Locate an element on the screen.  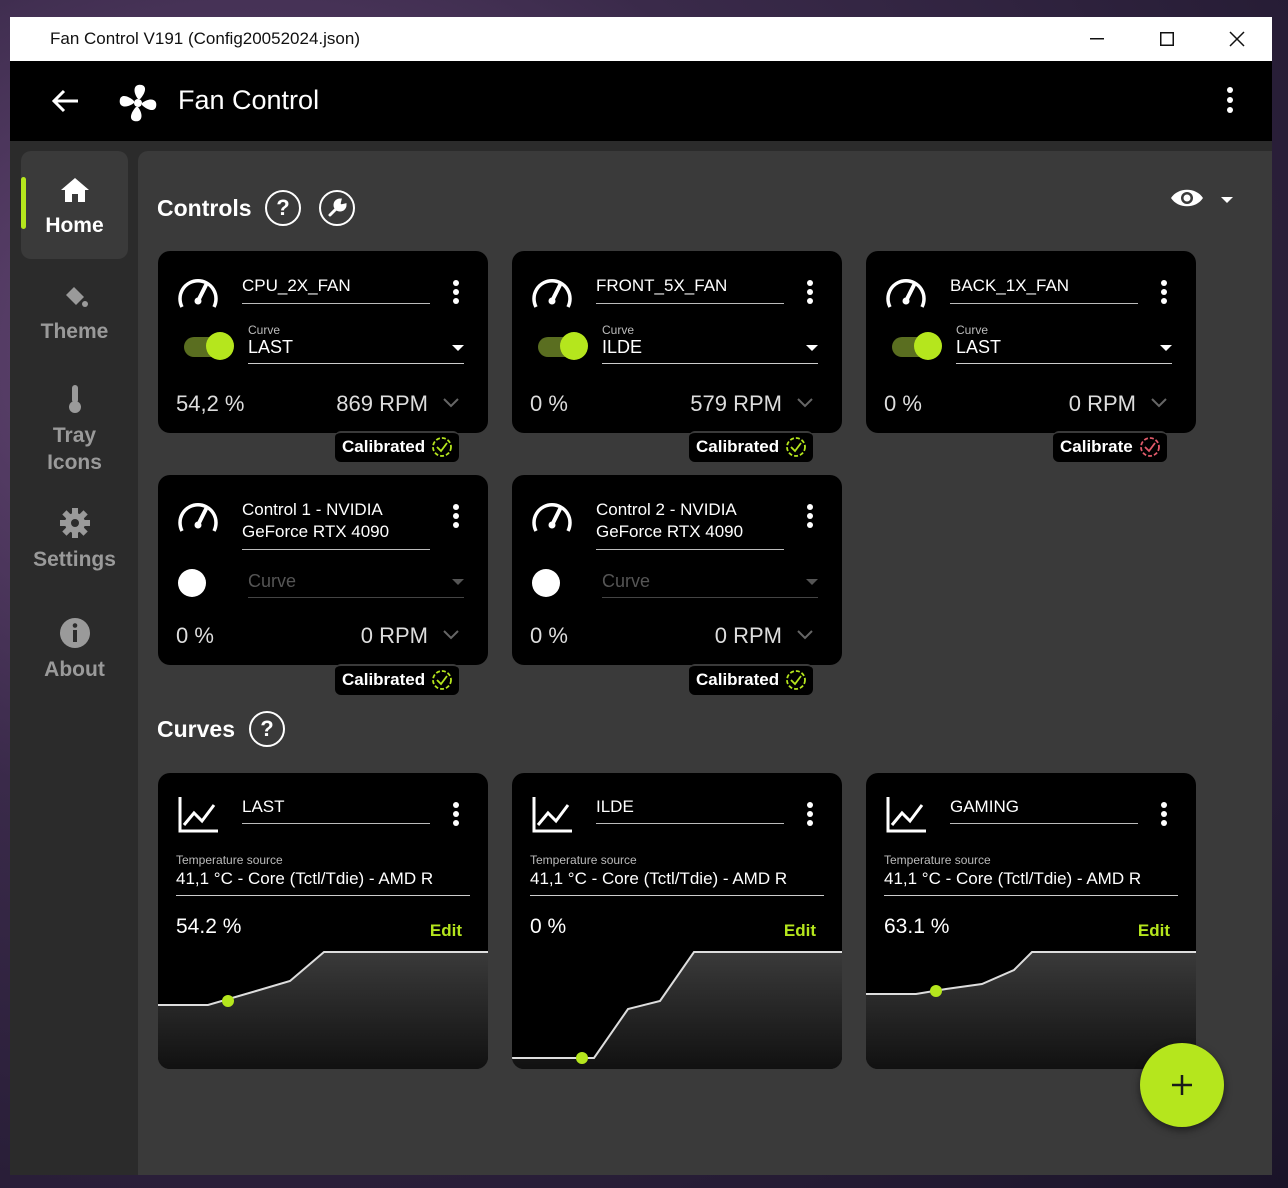
control-name: Control 1 - NVIDIA GeForce RTX 4090 is located at coordinates (336, 524).